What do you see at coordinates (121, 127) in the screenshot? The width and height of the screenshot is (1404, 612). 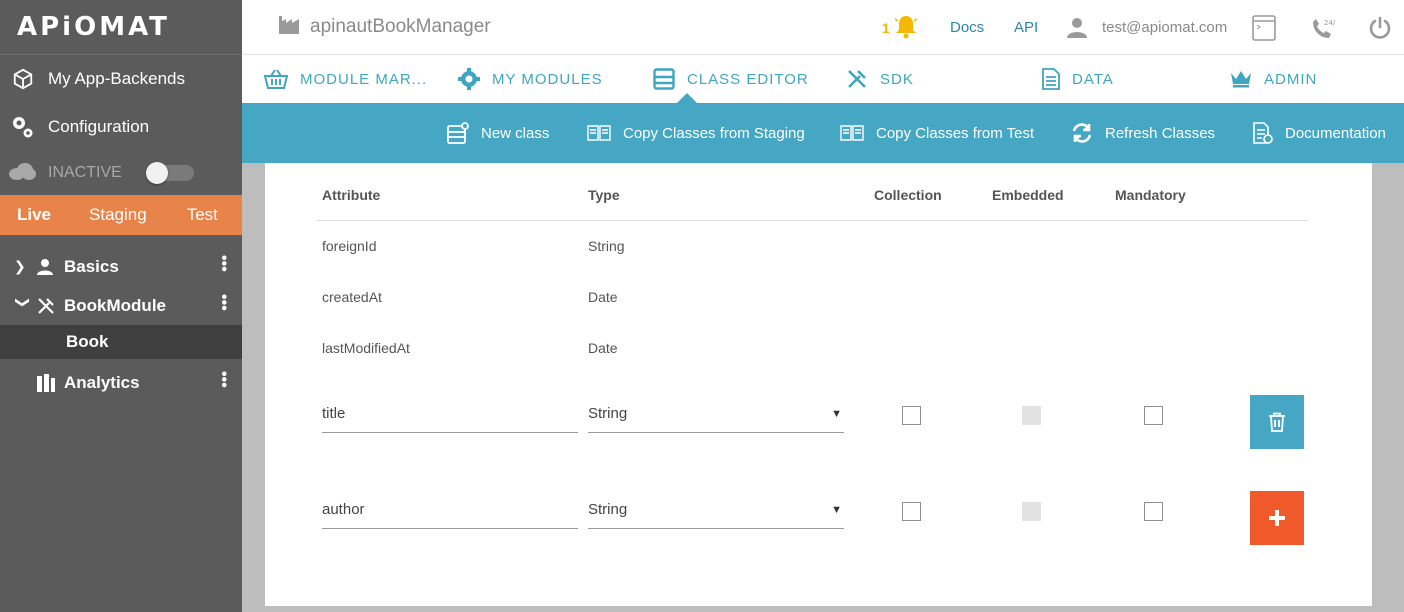 I see `sidebar-item-configuration: Configuration` at bounding box center [121, 127].